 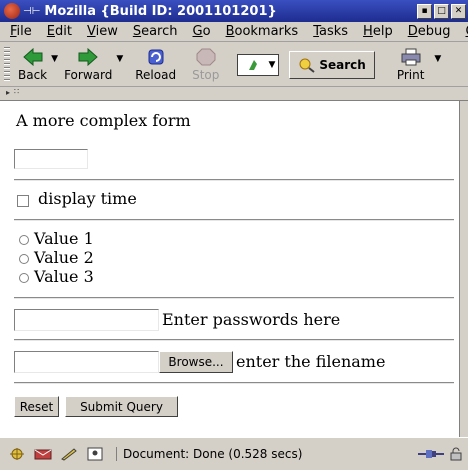 I want to click on forward-dropdown-icon: ▼, so click(x=119, y=59).